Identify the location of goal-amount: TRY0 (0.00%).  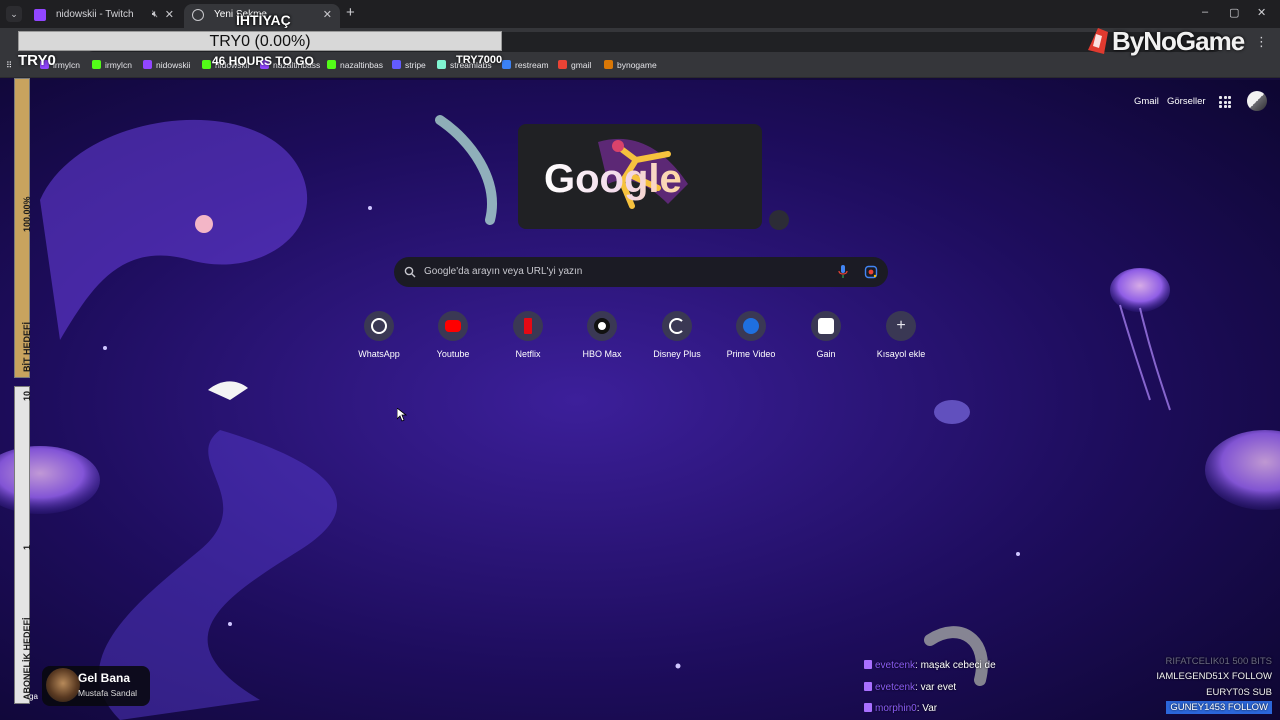
(260, 41).